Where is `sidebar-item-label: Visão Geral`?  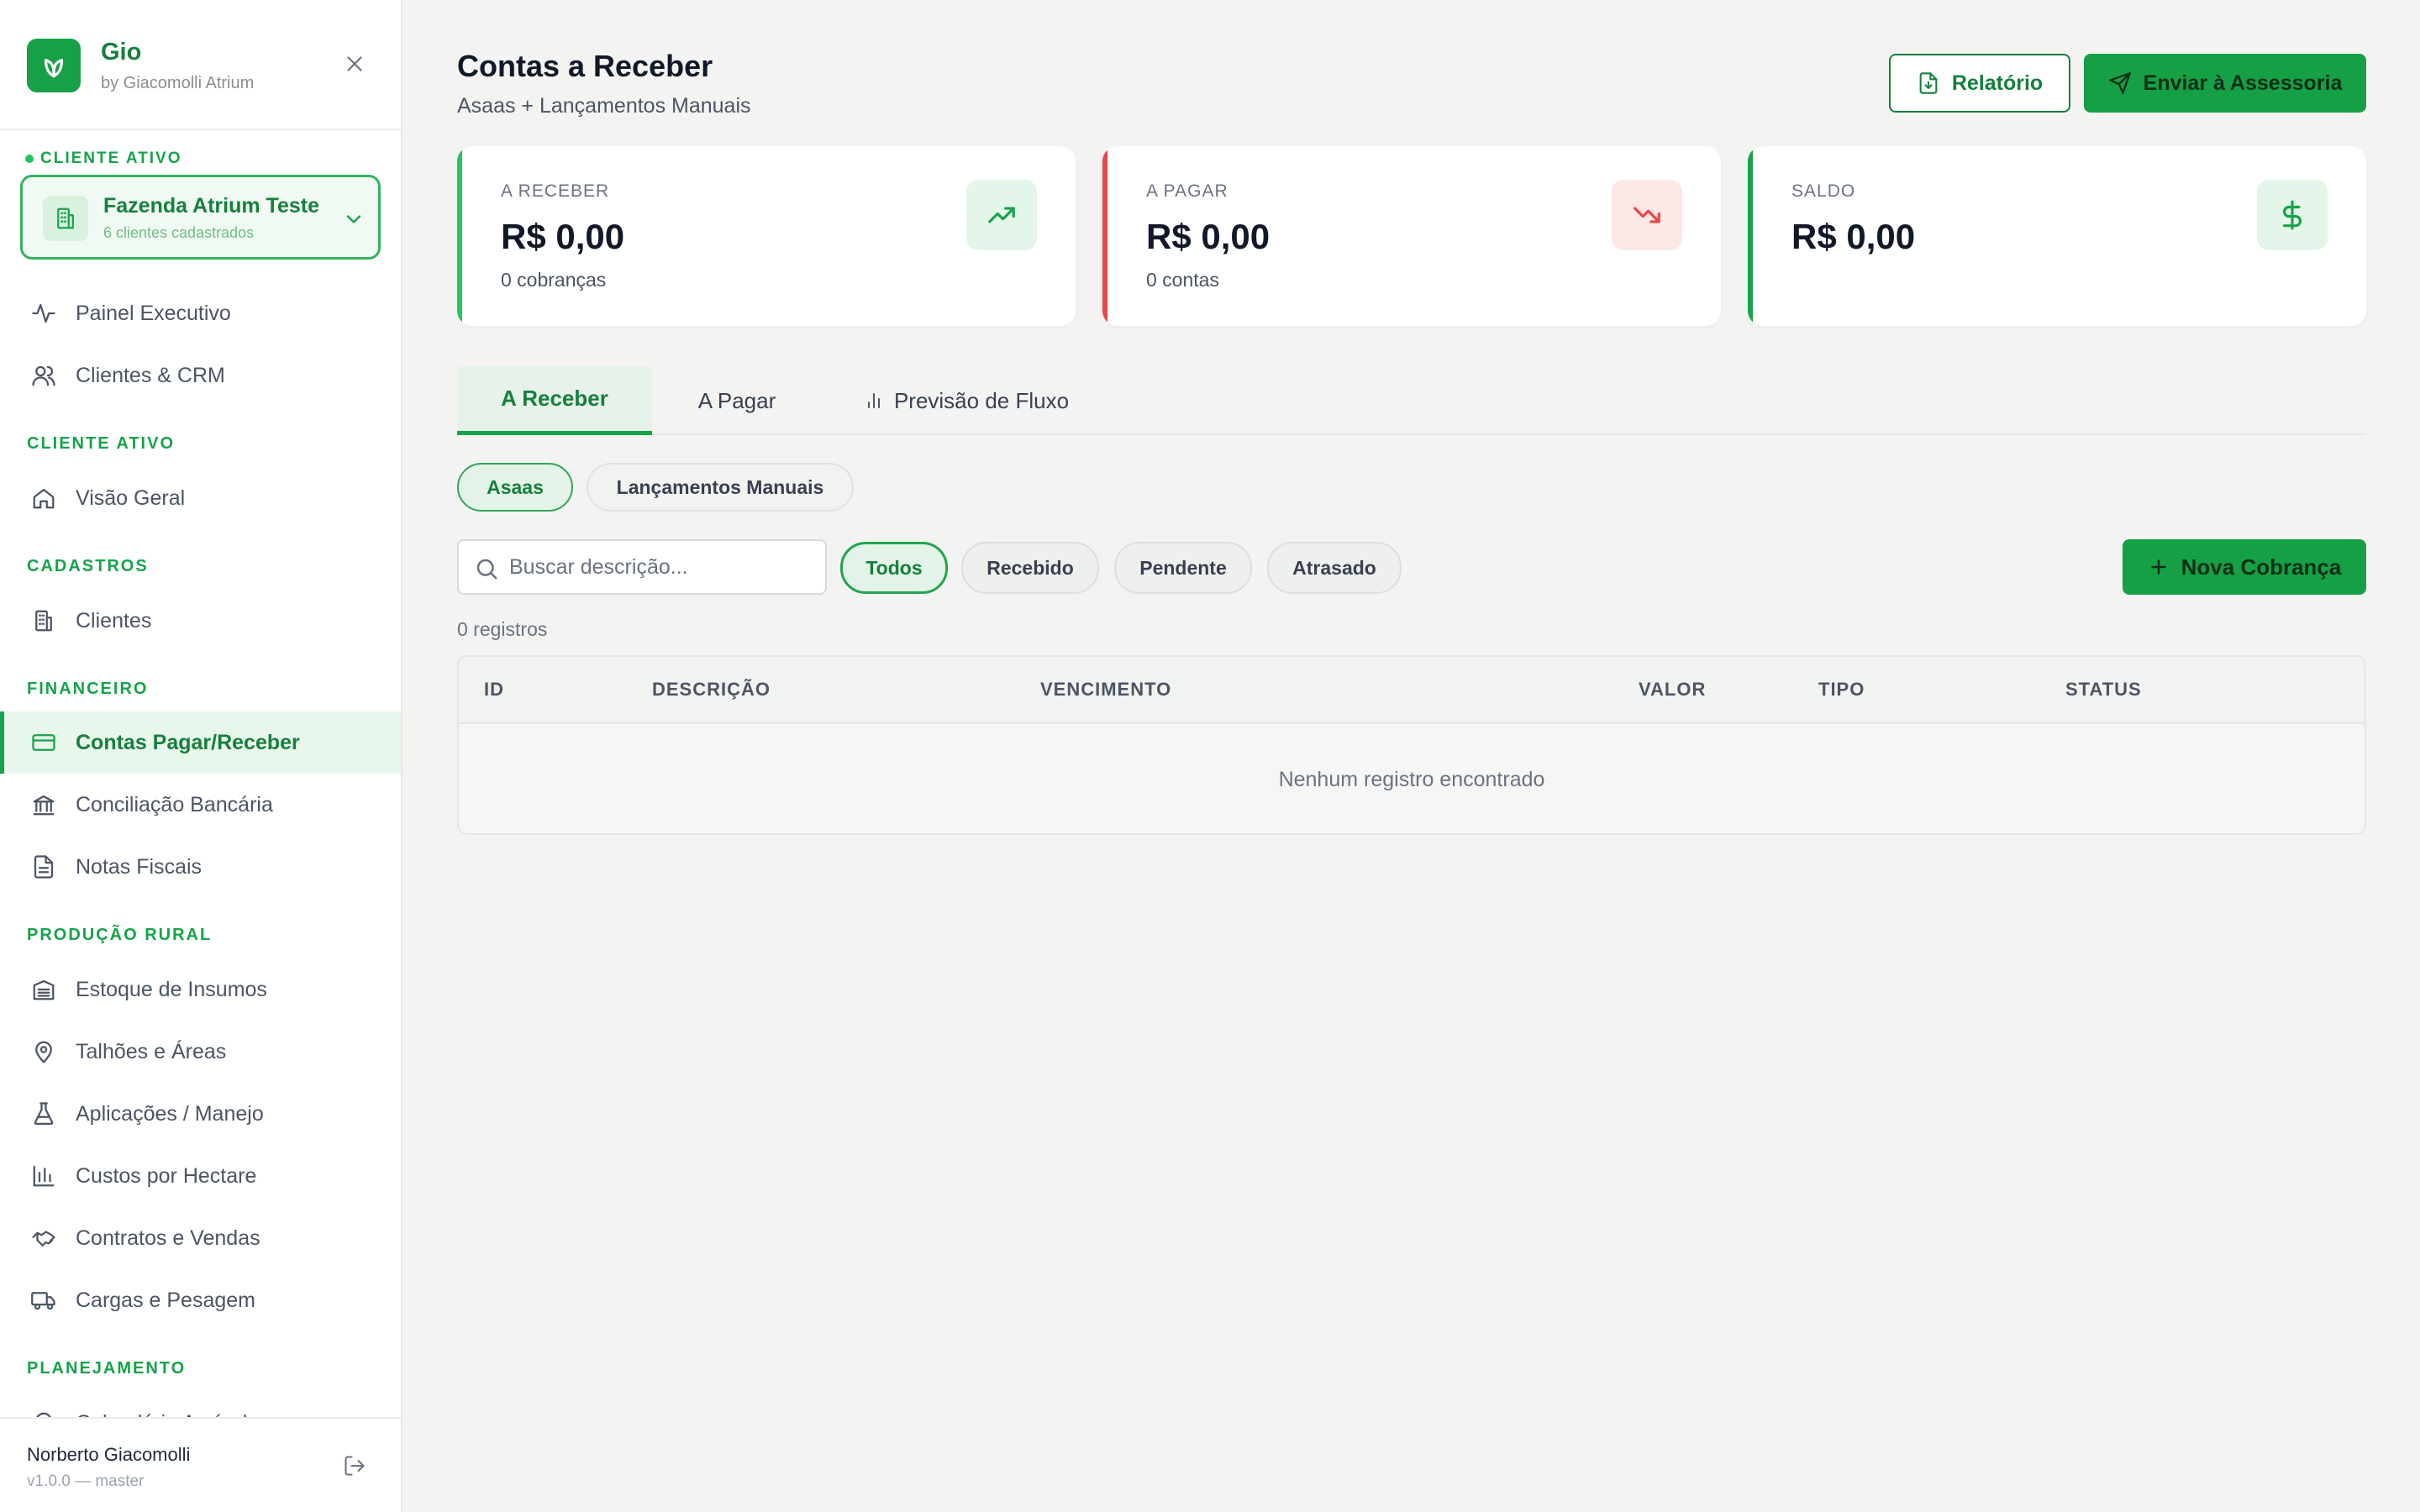 sidebar-item-label: Visão Geral is located at coordinates (131, 498).